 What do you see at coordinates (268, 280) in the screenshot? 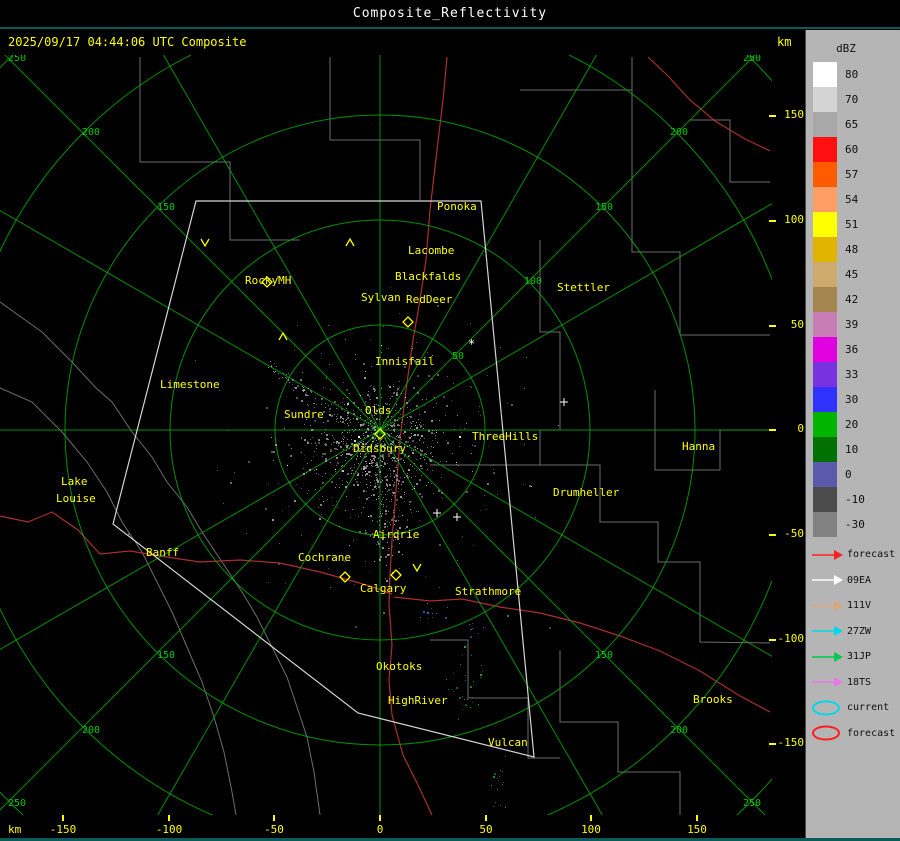
I see `city-label: RockyMH` at bounding box center [268, 280].